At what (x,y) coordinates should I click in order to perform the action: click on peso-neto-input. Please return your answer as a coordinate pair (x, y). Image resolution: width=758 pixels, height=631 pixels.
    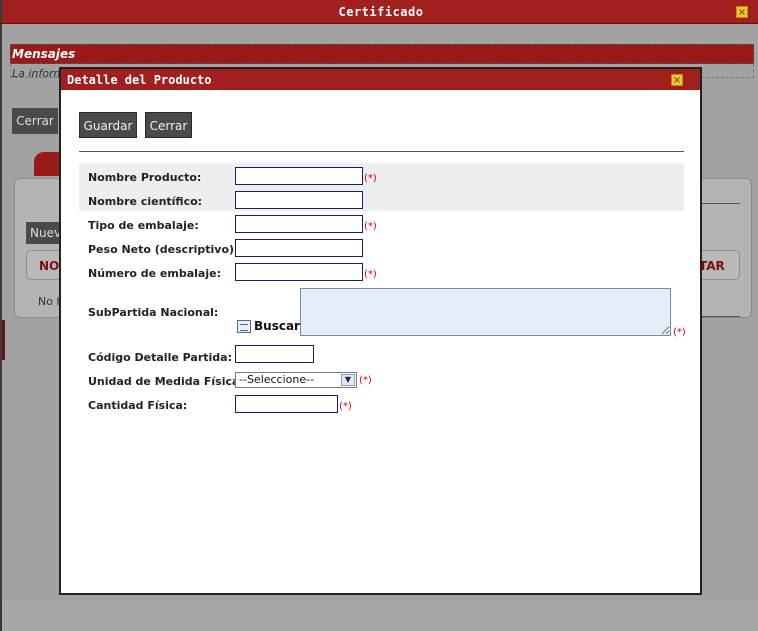
    Looking at the image, I should click on (299, 248).